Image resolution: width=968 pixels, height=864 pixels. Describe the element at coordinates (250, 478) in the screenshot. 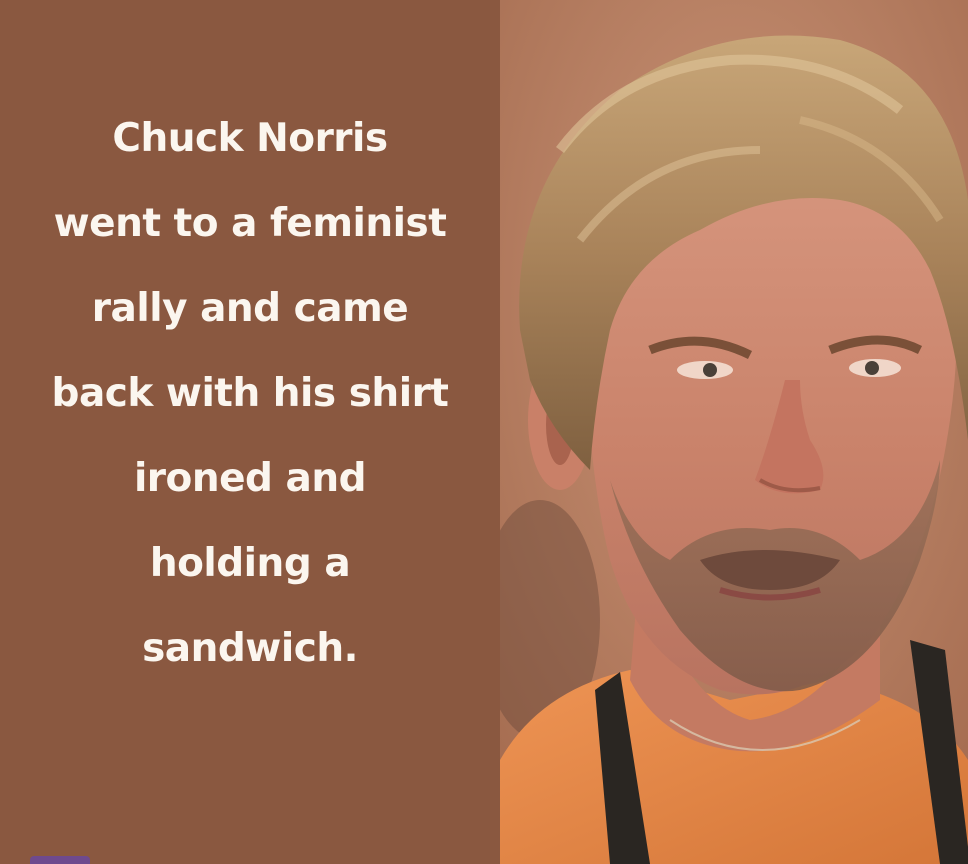

I see `caption-line: ironed and` at that location.